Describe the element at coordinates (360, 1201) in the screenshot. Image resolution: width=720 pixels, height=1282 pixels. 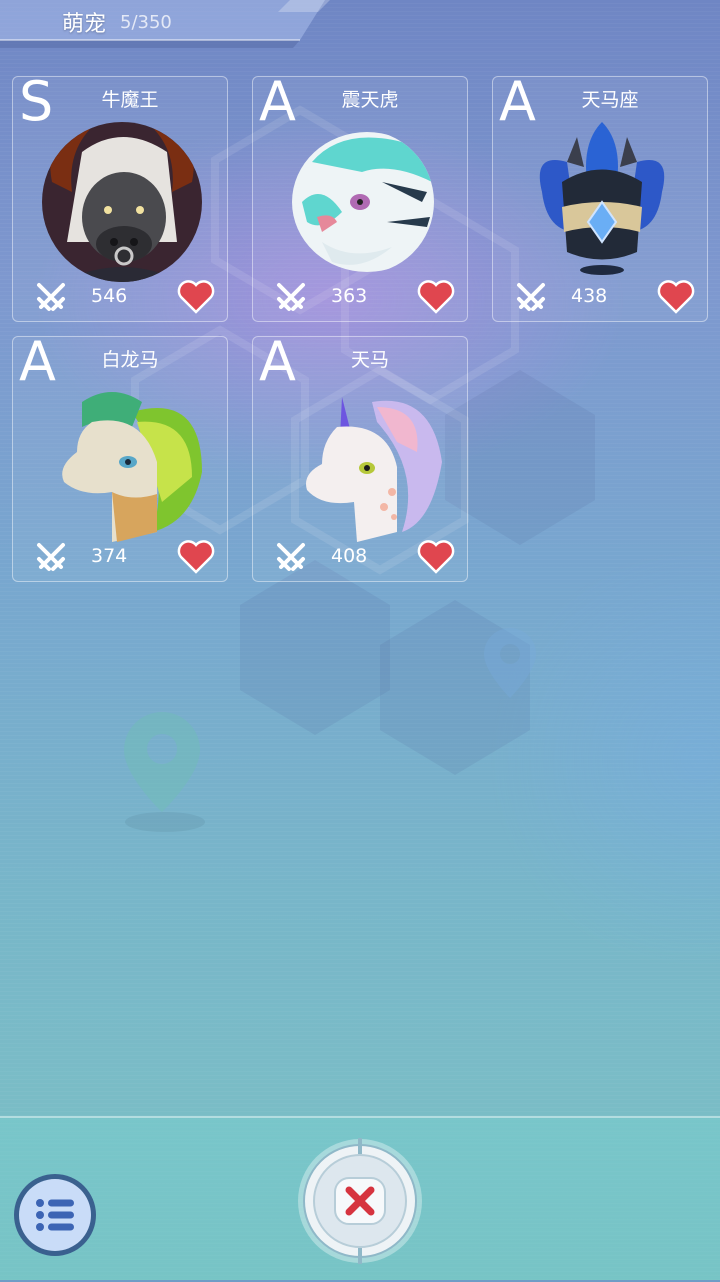
I see `close-button` at that location.